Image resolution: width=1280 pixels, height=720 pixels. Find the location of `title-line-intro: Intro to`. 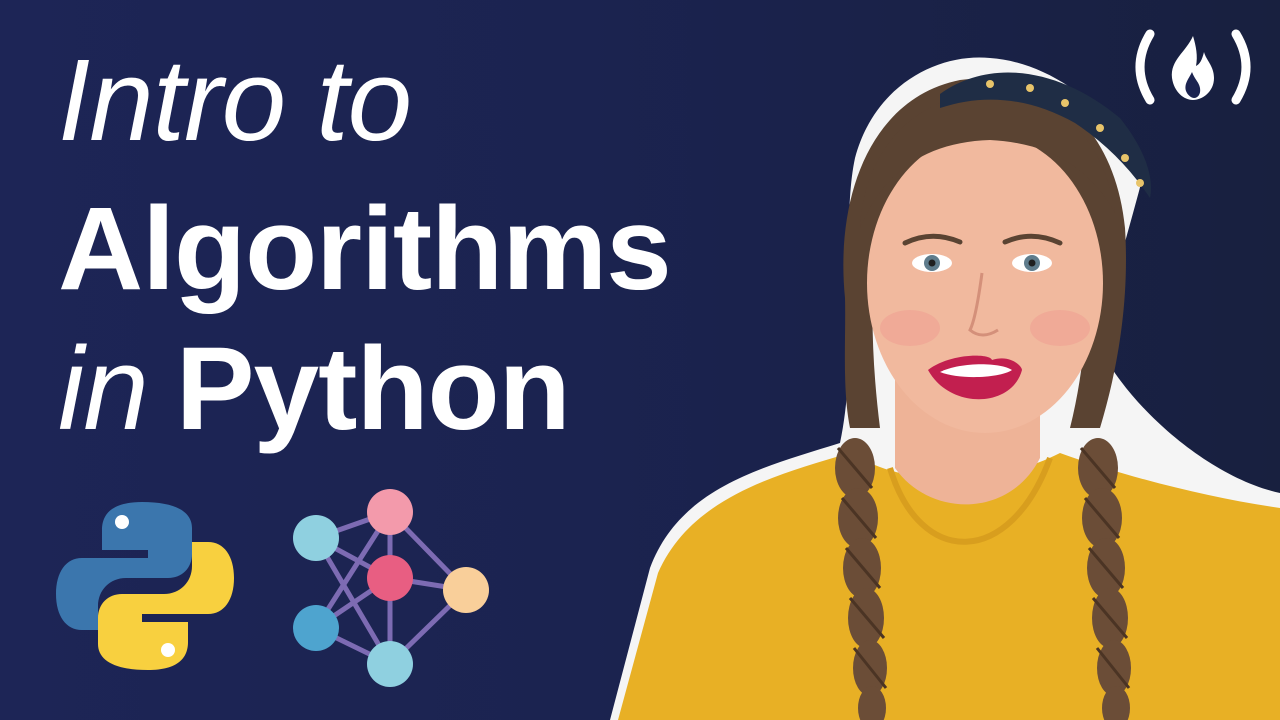

title-line-intro: Intro to is located at coordinates (235, 100).